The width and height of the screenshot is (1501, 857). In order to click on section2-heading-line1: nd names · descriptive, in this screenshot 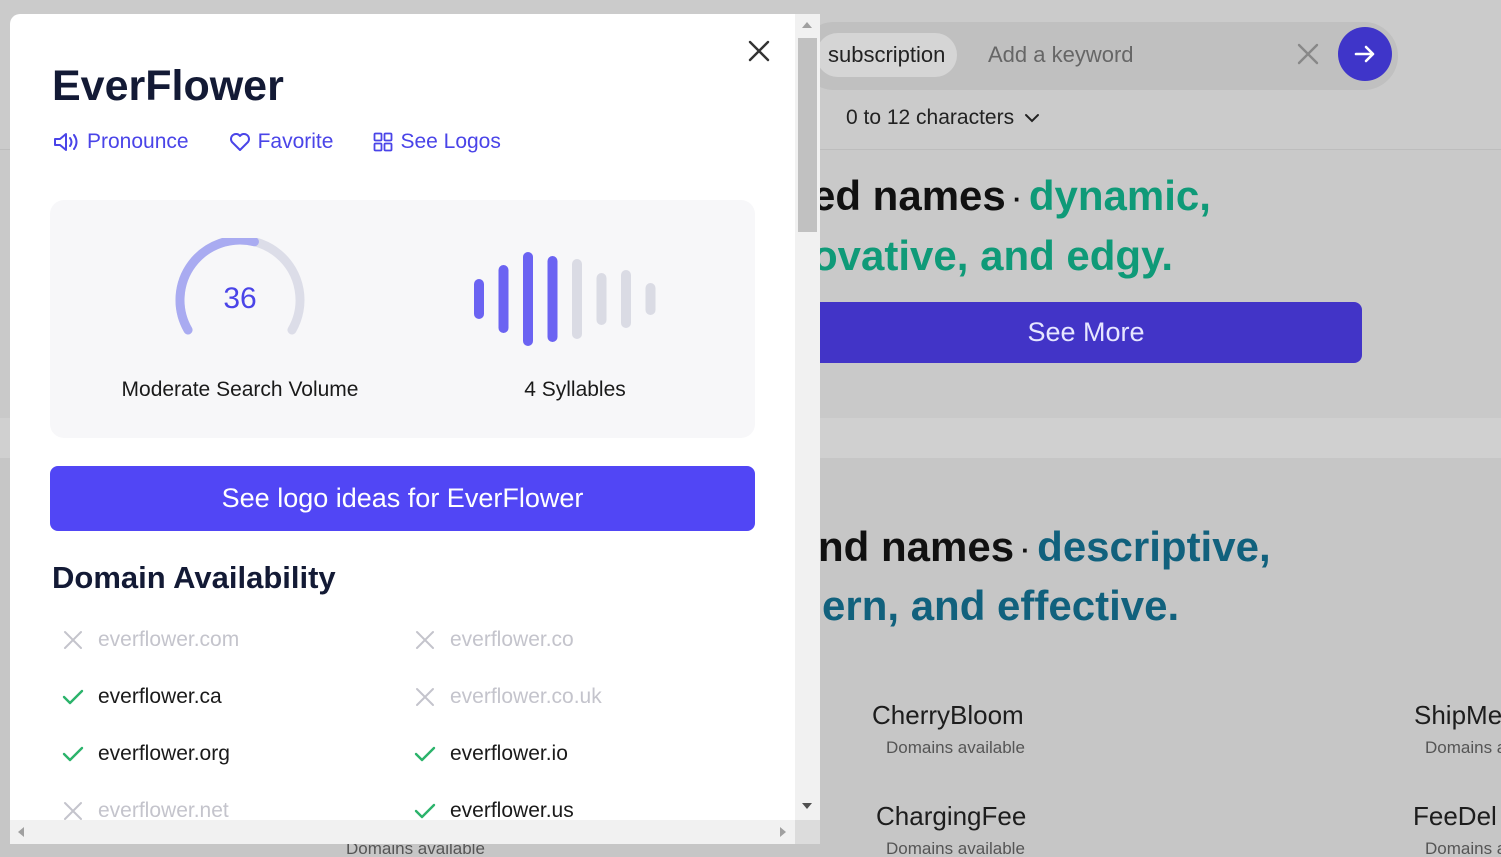, I will do `click(1044, 546)`.